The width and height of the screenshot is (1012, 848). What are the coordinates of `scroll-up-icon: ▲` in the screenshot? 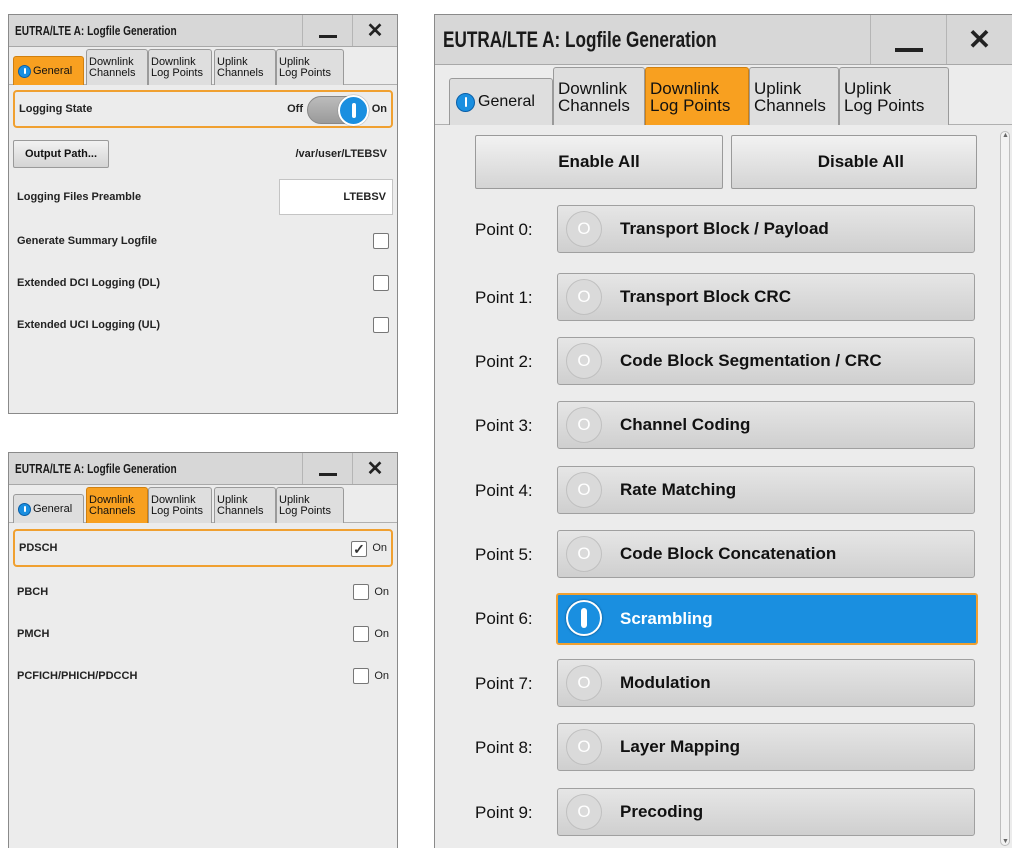 It's located at (1005, 135).